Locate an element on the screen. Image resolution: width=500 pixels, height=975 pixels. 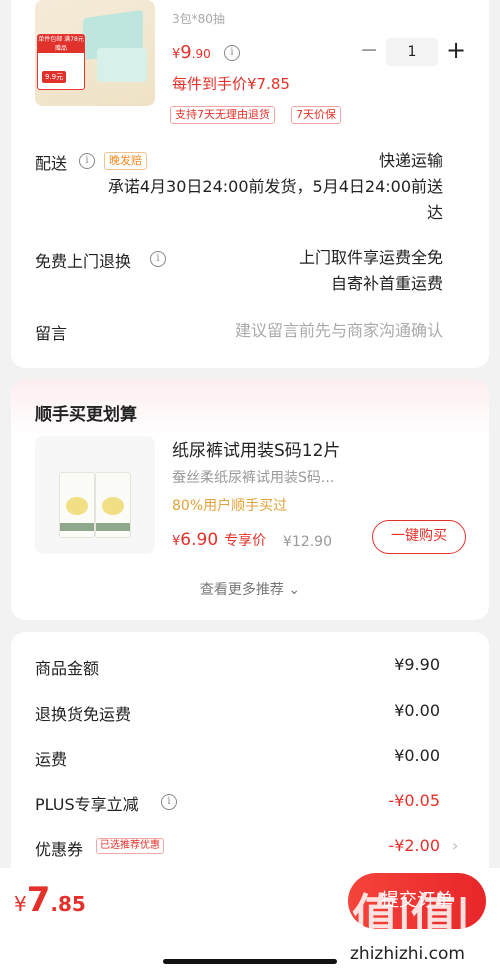
total-currency: ¥ is located at coordinates (20, 904).